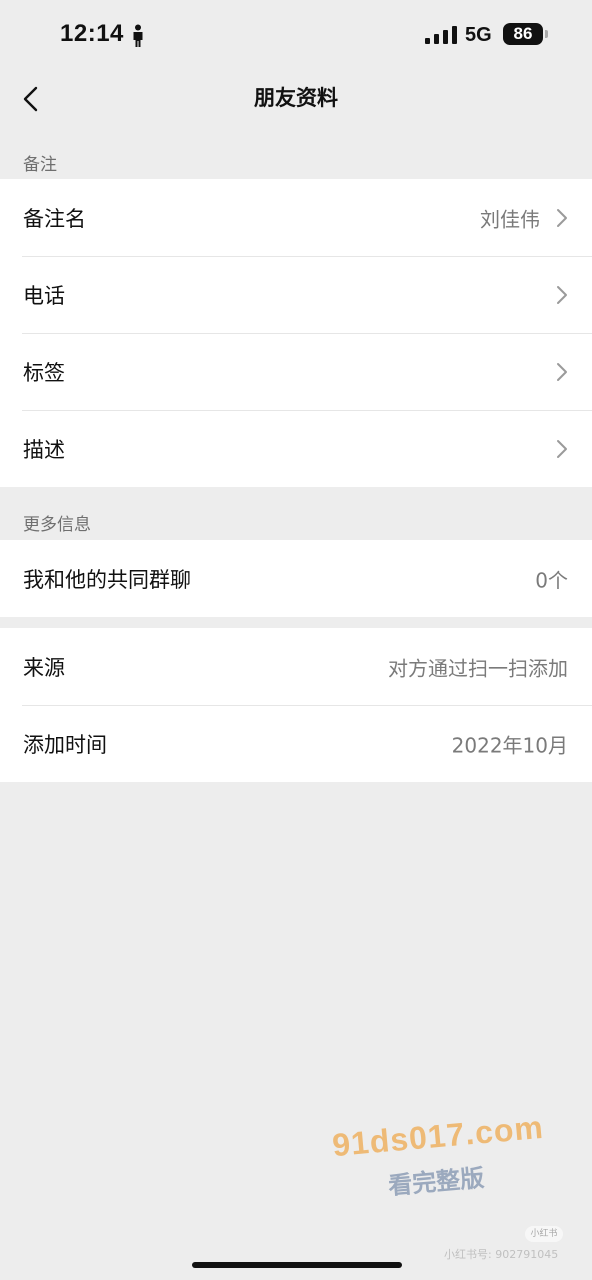 The width and height of the screenshot is (592, 1280). I want to click on rednote-id: 小红书号: 902791045, so click(501, 1254).